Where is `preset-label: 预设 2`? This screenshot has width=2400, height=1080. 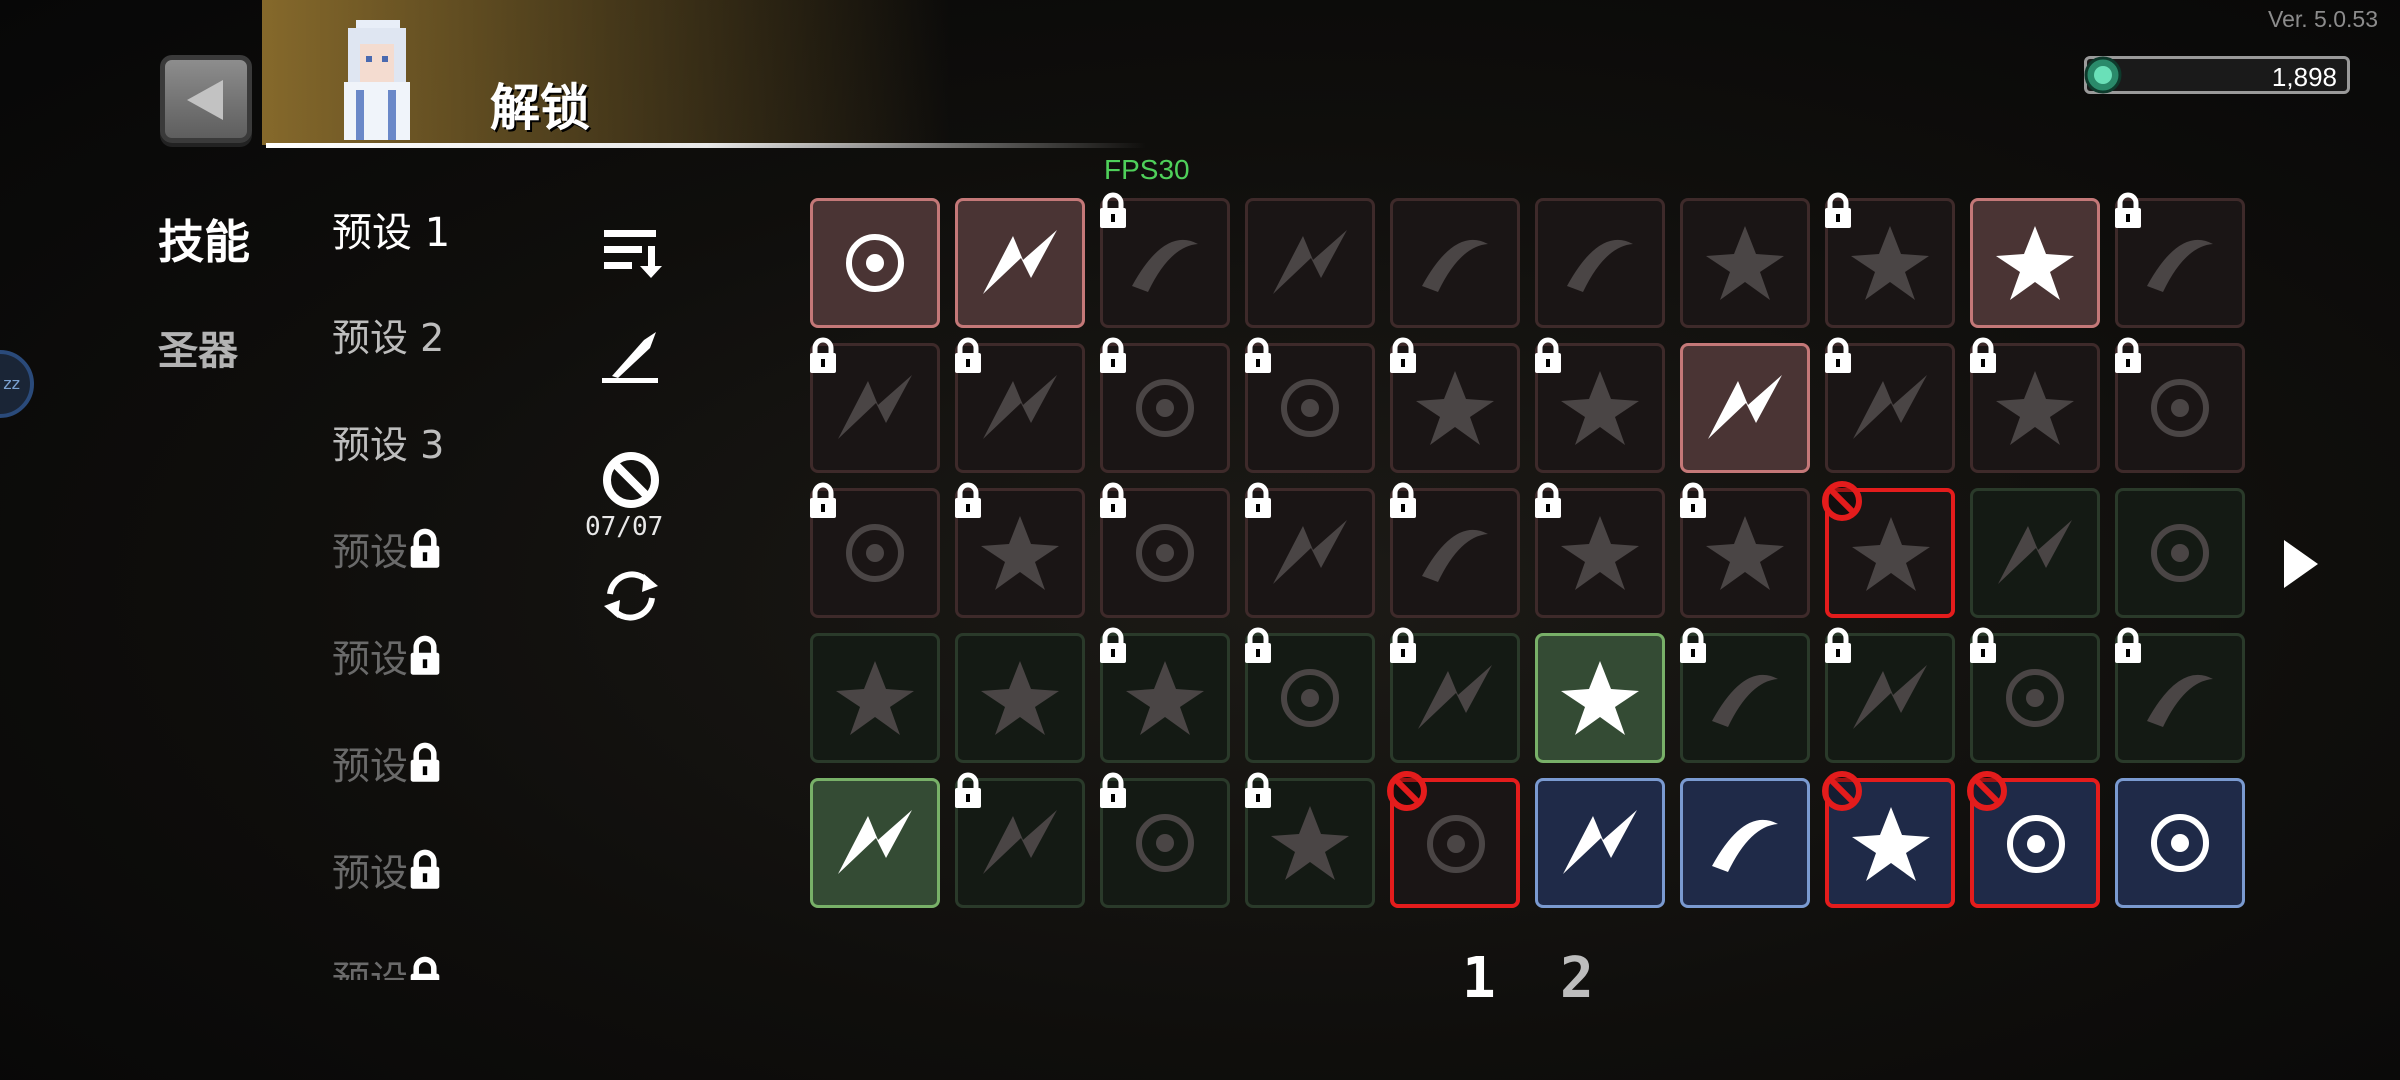 preset-label: 预设 2 is located at coordinates (388, 338).